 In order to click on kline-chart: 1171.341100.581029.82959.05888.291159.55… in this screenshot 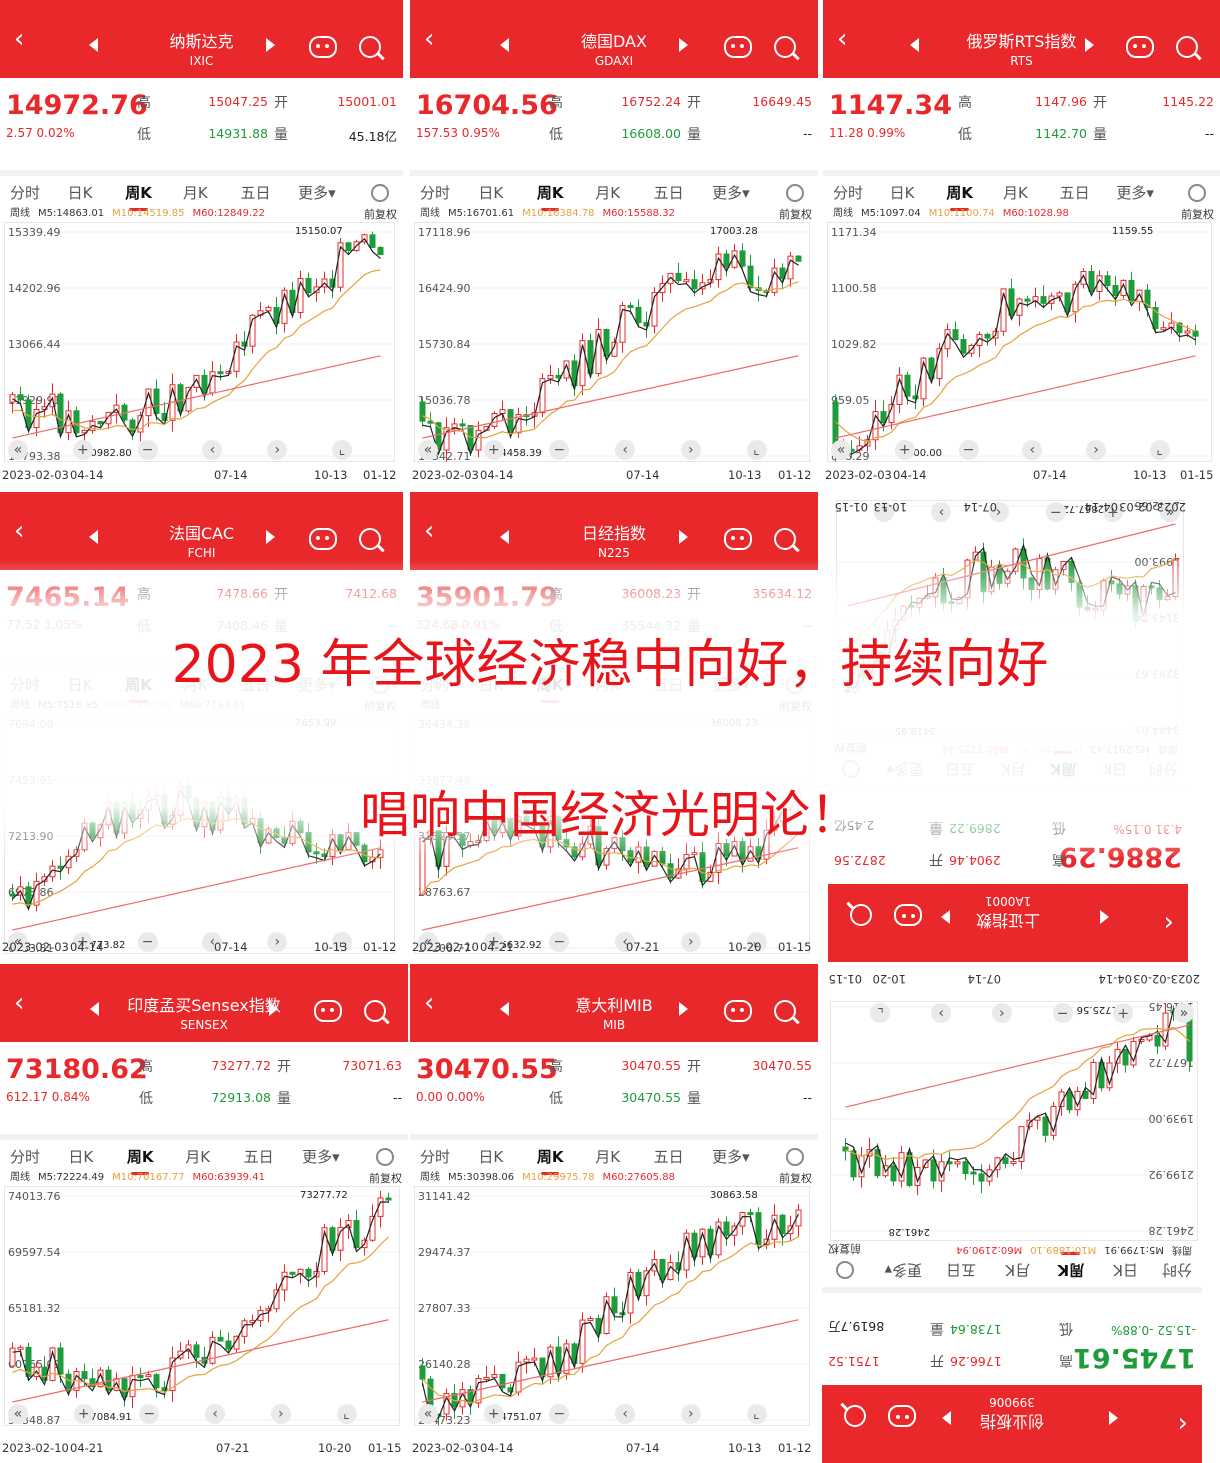, I will do `click(1019, 342)`.